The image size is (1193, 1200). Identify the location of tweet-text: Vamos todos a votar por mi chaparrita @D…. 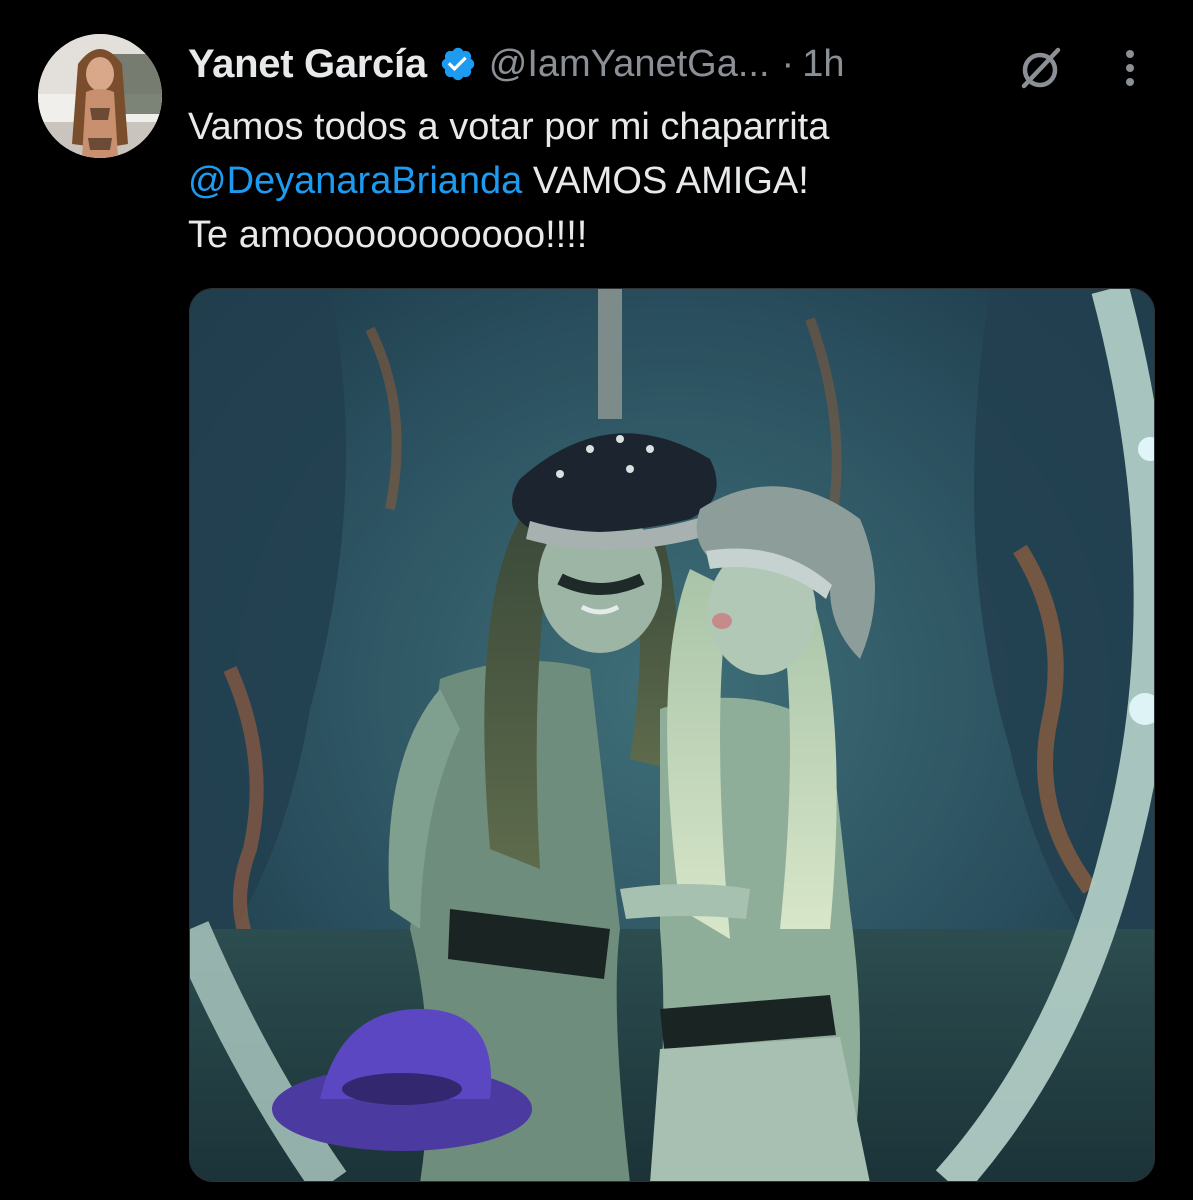
(668, 181).